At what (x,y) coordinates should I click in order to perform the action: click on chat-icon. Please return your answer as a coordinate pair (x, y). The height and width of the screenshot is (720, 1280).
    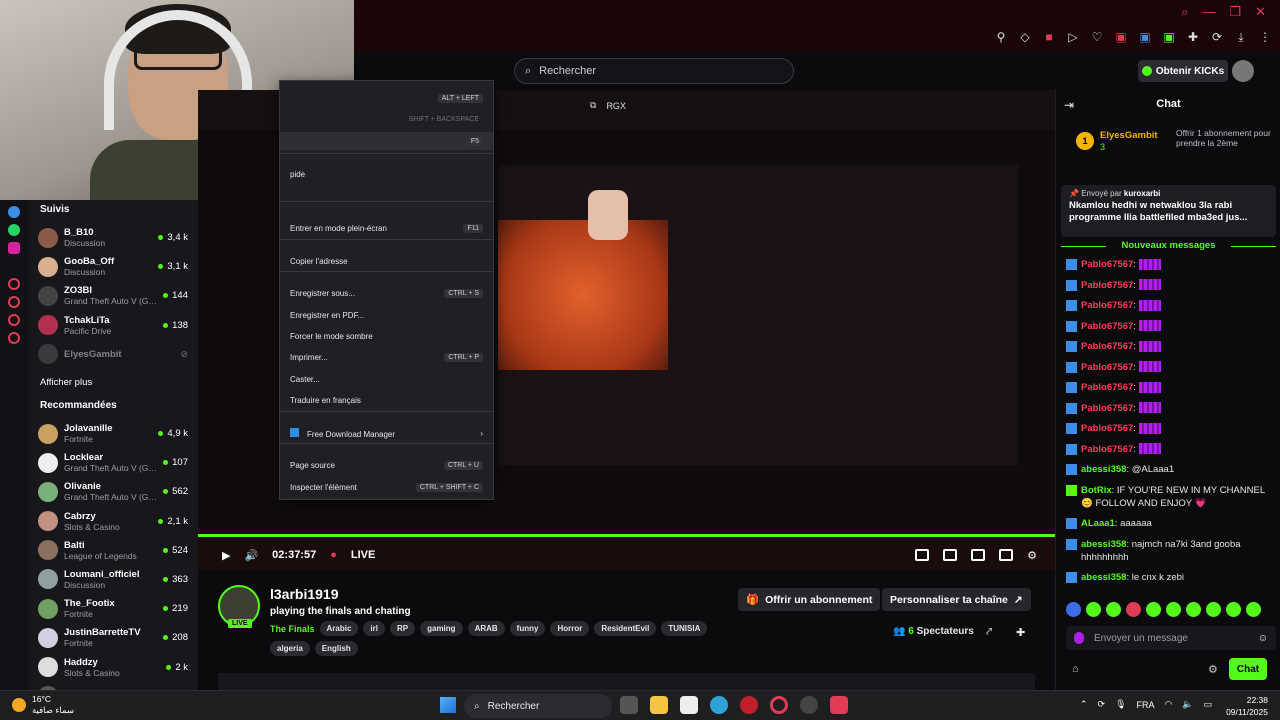
    Looking at the image, I should click on (14, 320).